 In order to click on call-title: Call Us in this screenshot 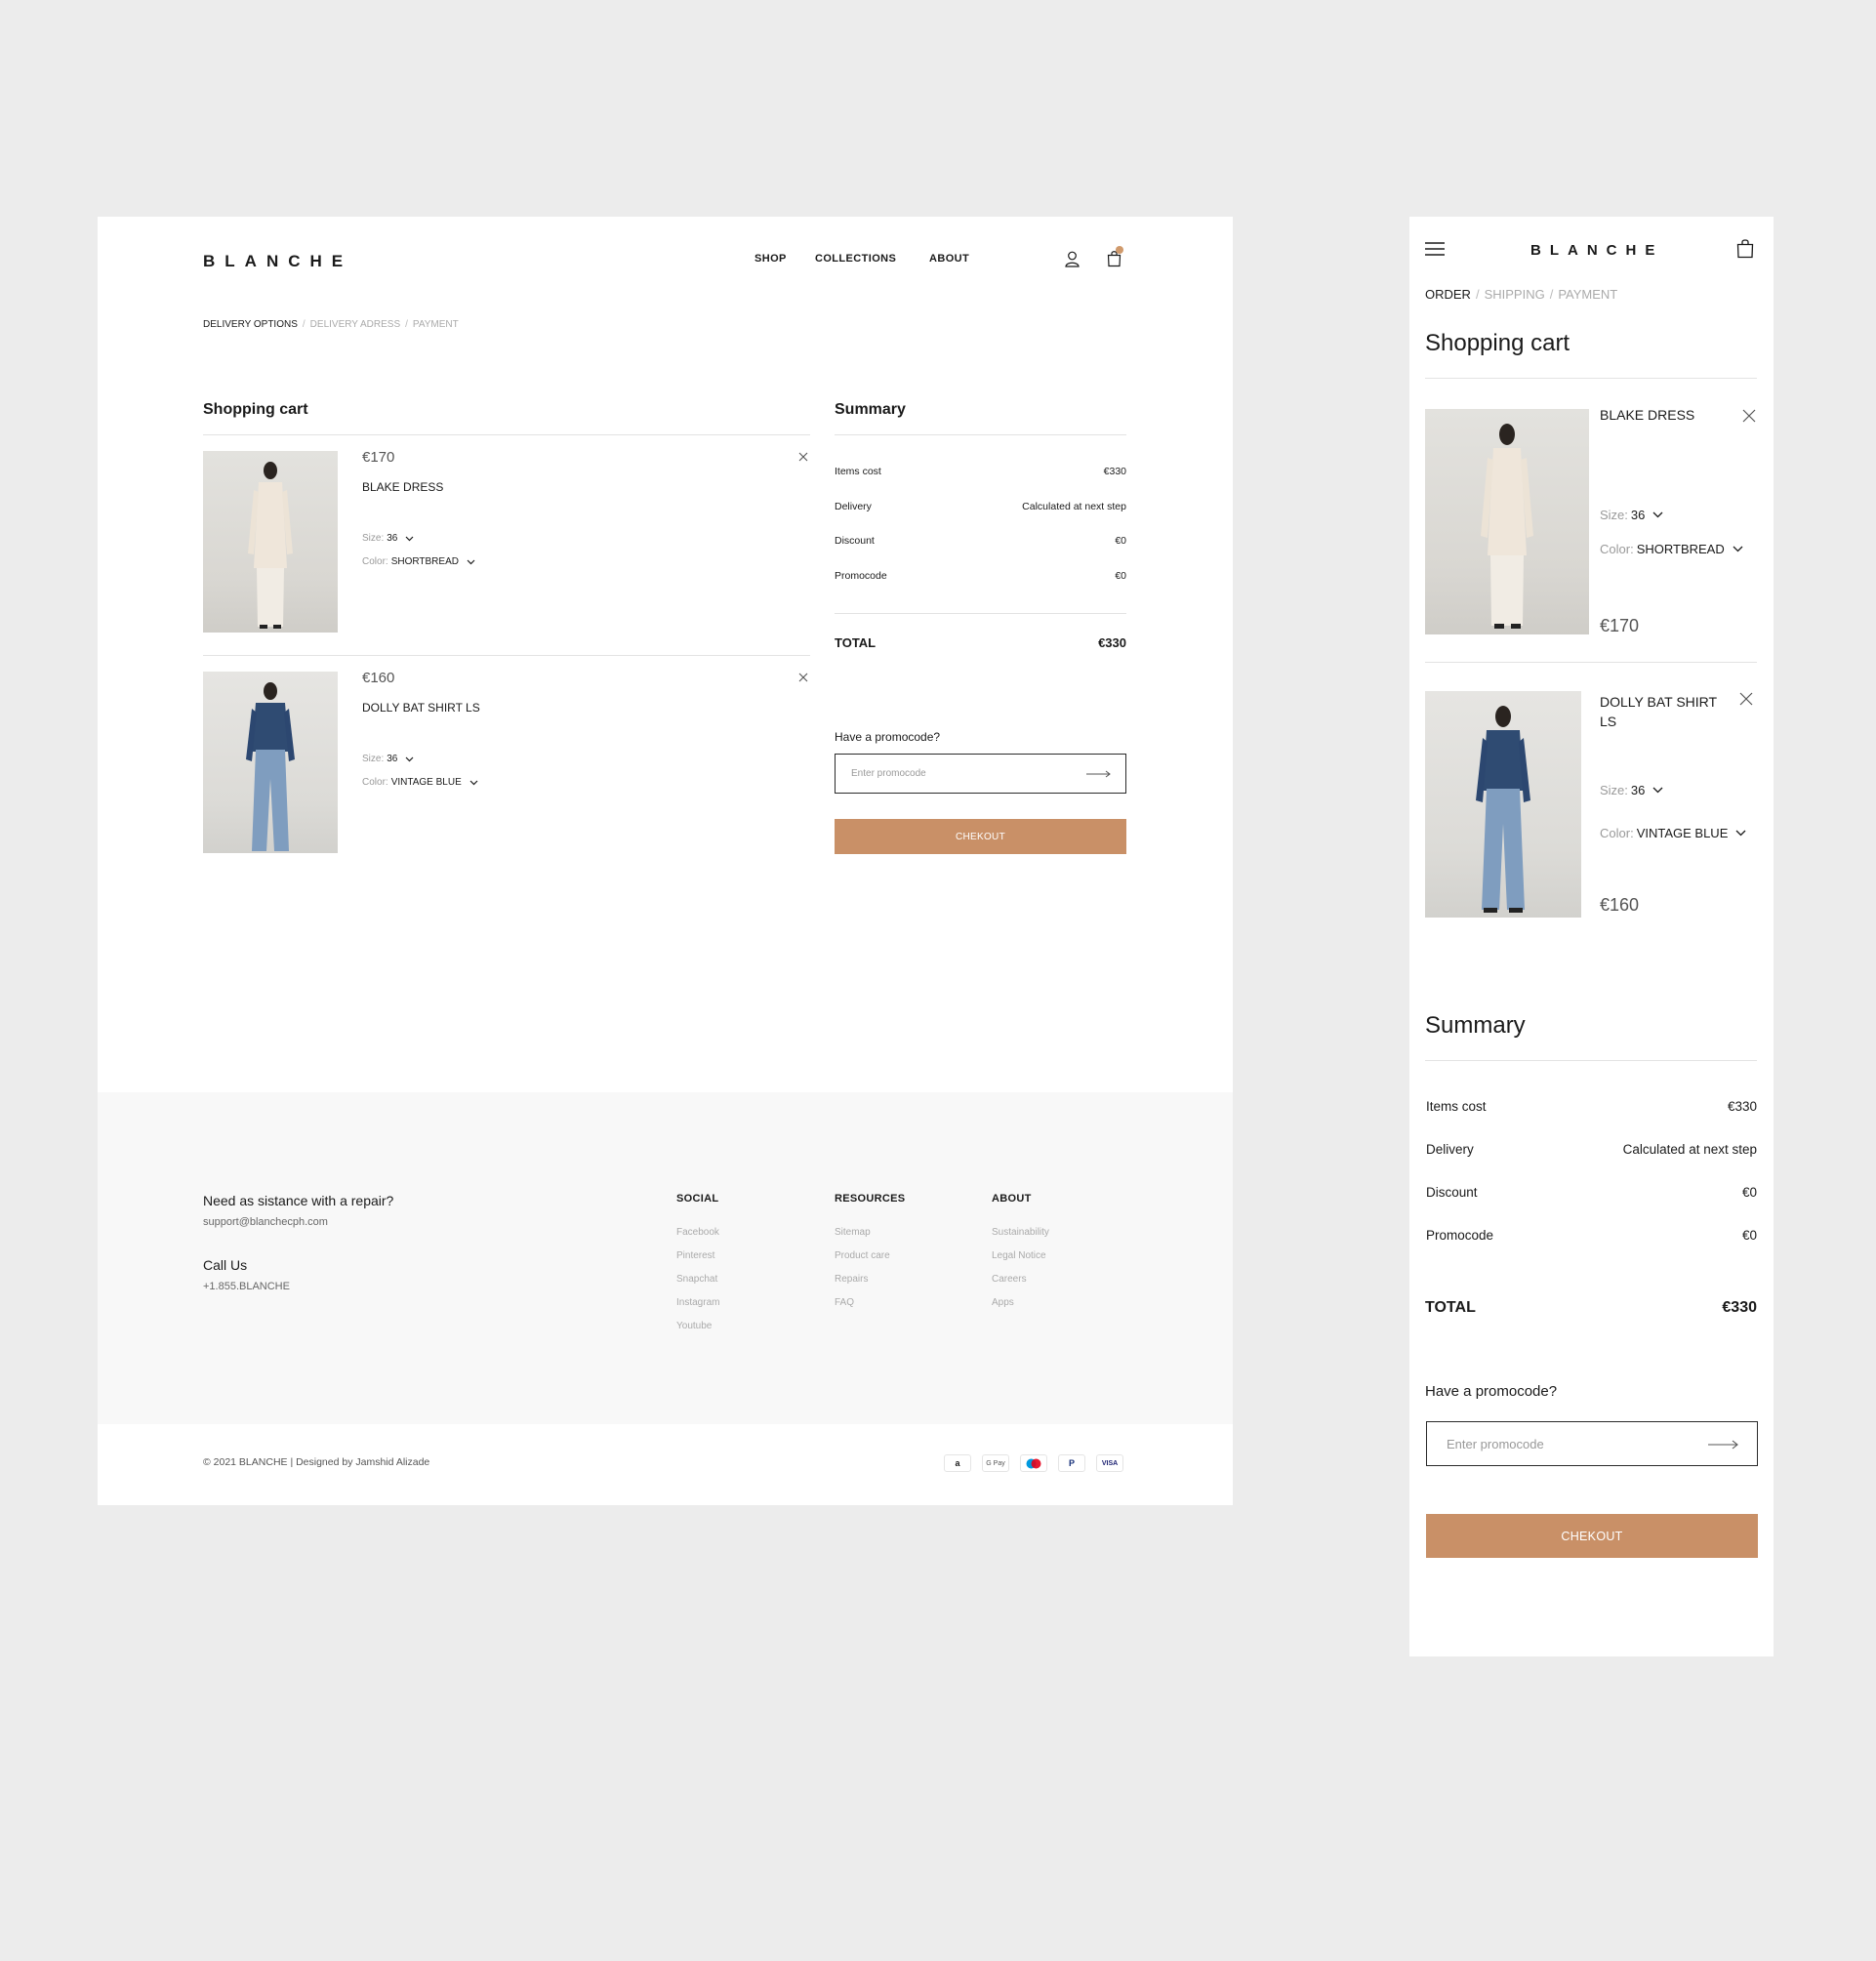, I will do `click(225, 1265)`.